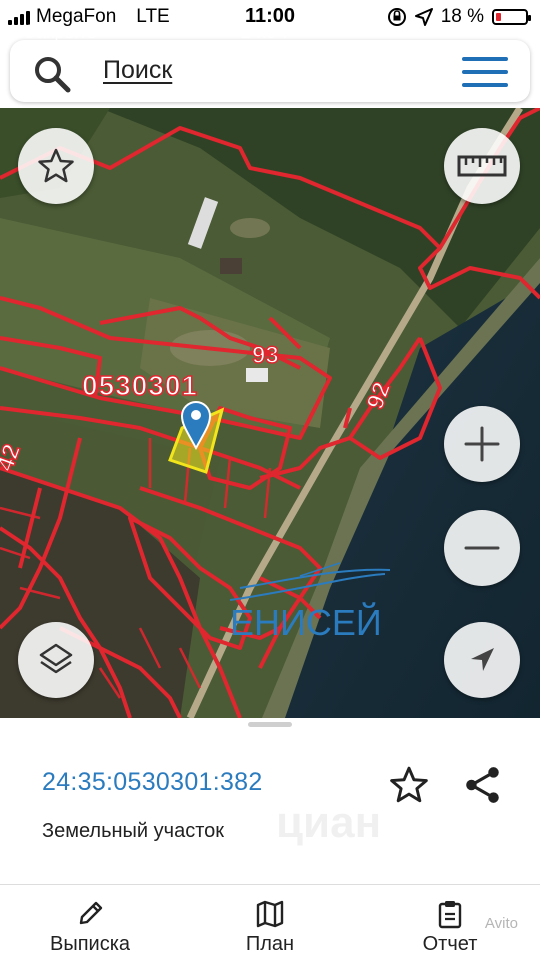 Image resolution: width=540 pixels, height=961 pixels. Describe the element at coordinates (462, 16) in the screenshot. I see `battery-percent: 18 %` at that location.